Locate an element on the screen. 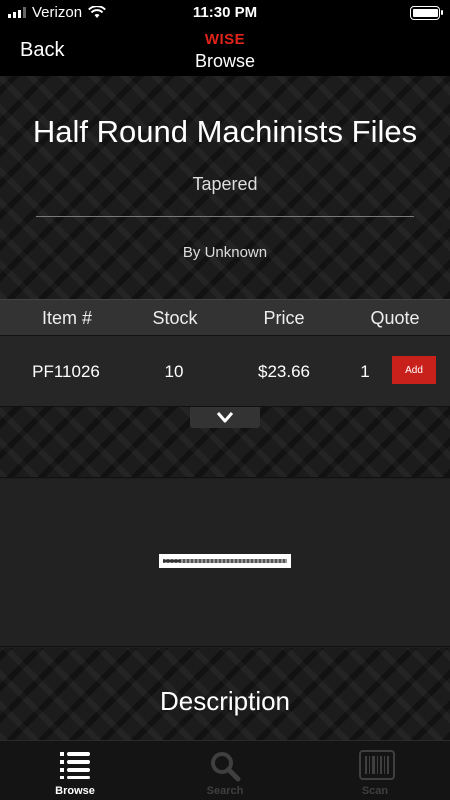  battery-icon is located at coordinates (426, 13).